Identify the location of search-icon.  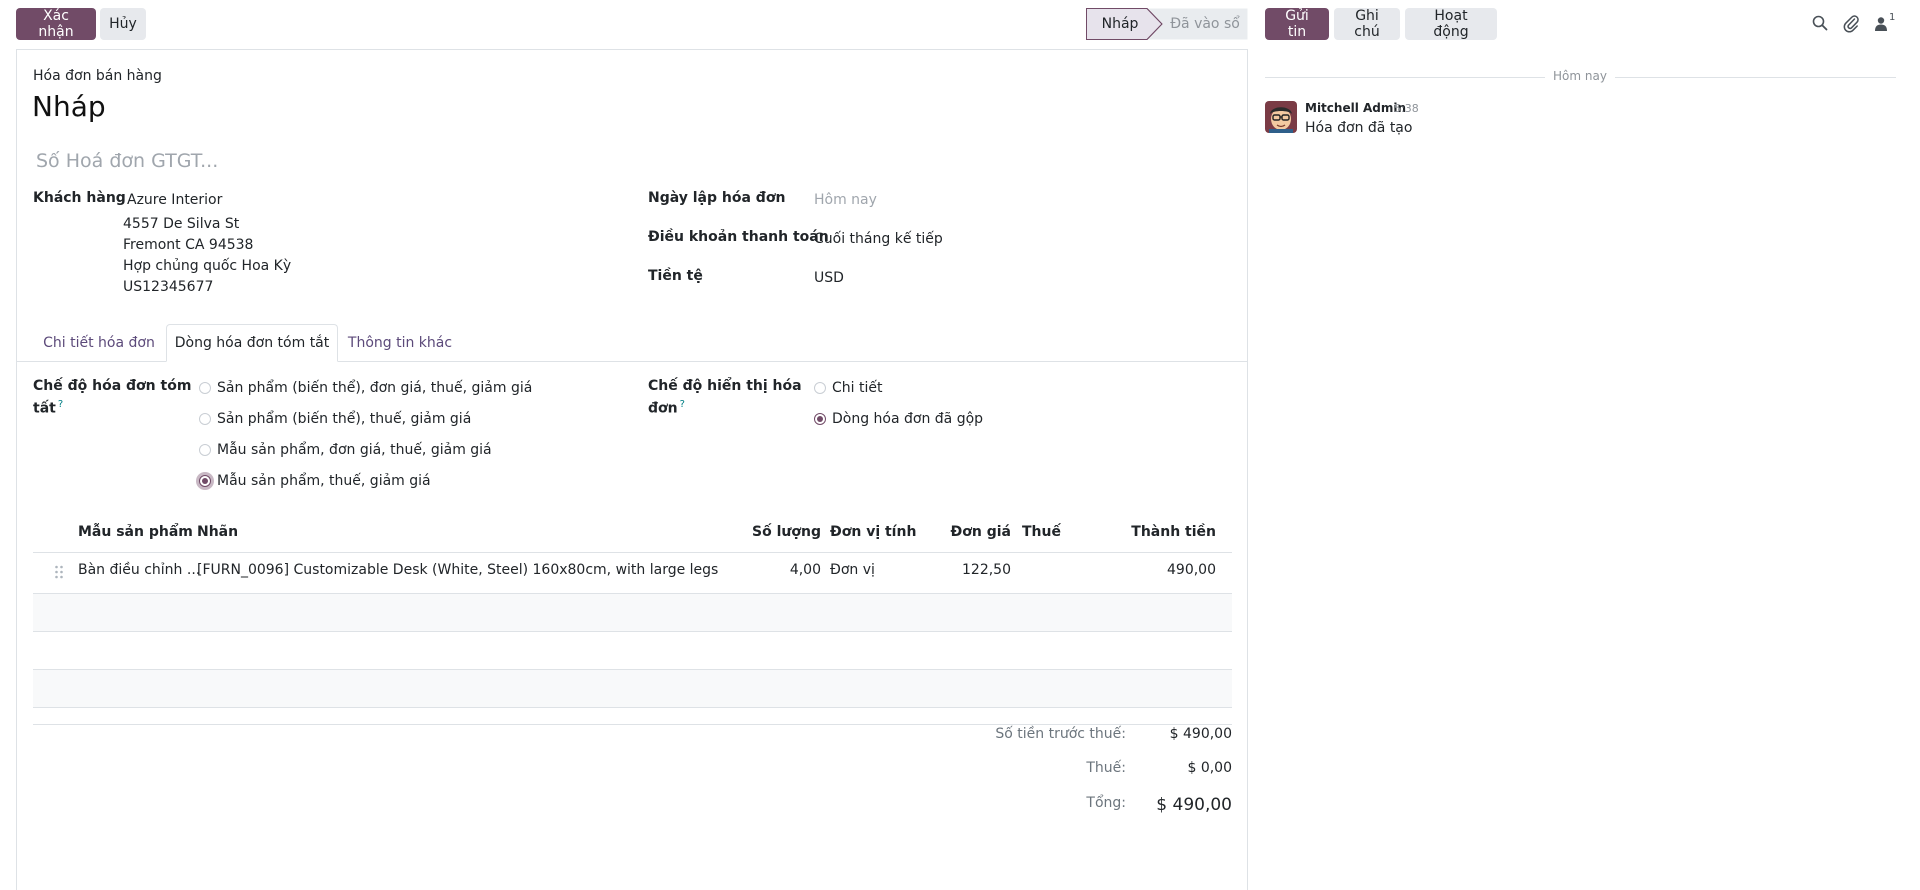
(1820, 23).